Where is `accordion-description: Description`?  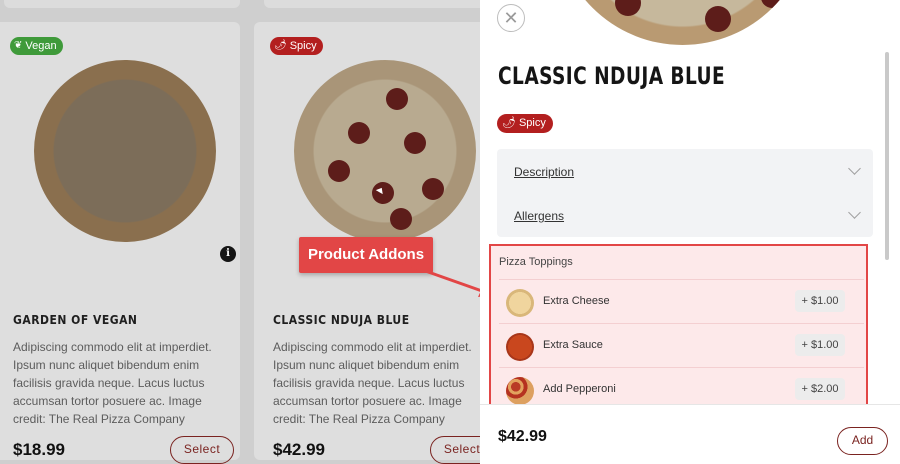 accordion-description: Description is located at coordinates (544, 172).